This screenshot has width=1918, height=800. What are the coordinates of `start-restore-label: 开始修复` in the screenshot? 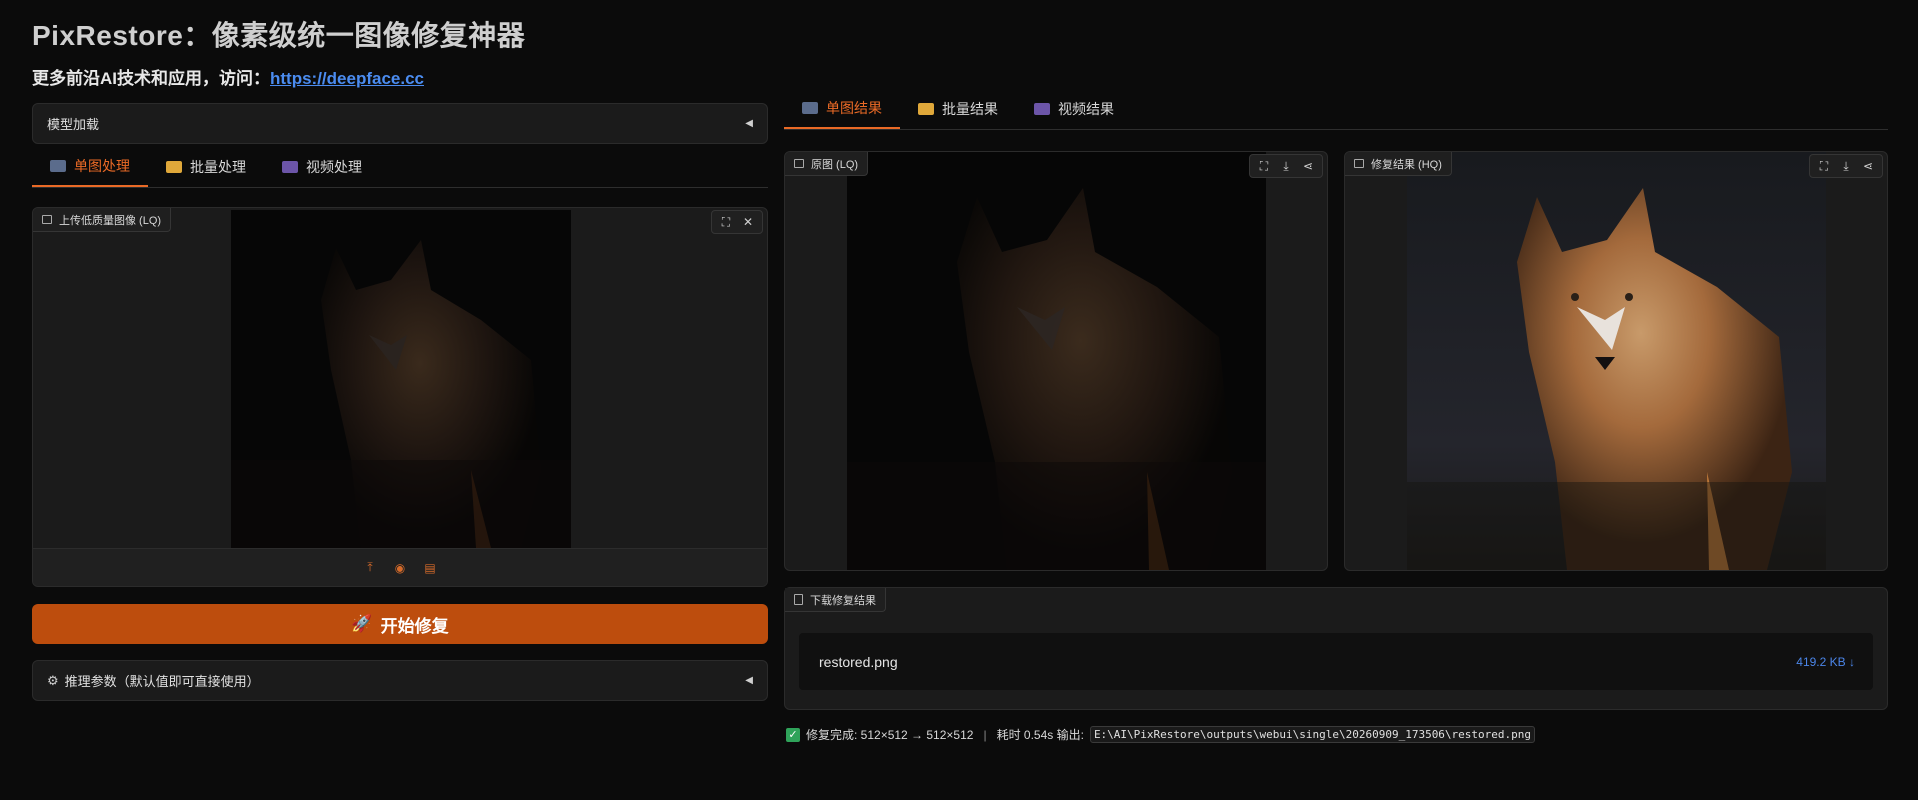 It's located at (414, 626).